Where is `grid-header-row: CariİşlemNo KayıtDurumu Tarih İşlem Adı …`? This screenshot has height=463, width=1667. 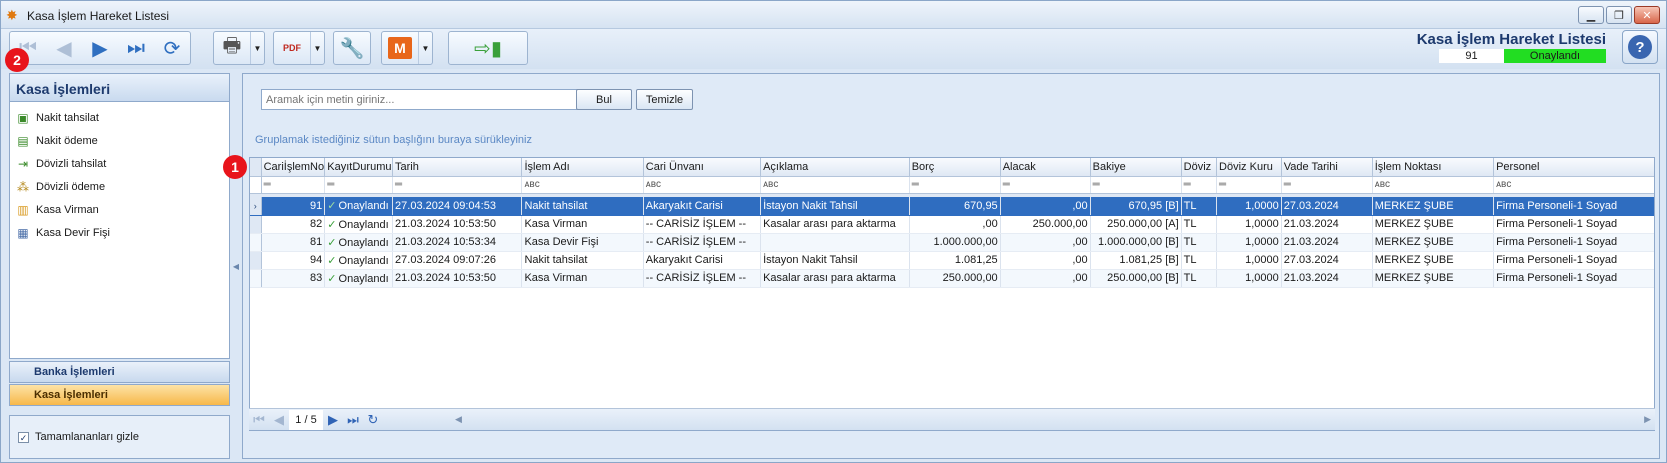
grid-header-row: CariİşlemNo KayıtDurumu Tarih İşlem Adı … is located at coordinates (952, 167).